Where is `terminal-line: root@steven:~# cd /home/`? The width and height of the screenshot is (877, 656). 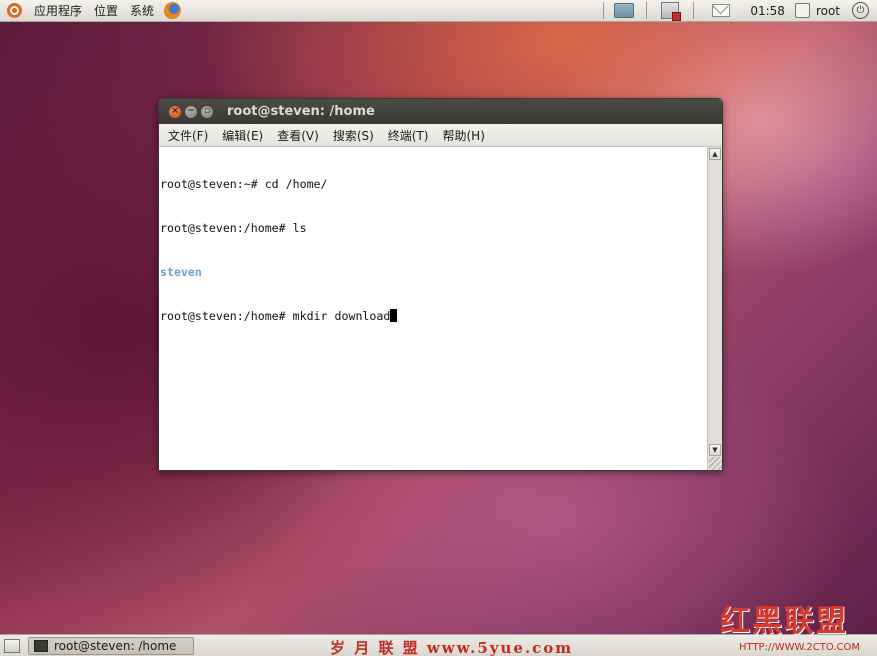
terminal-line: root@steven:~# cd /home/ is located at coordinates (244, 184).